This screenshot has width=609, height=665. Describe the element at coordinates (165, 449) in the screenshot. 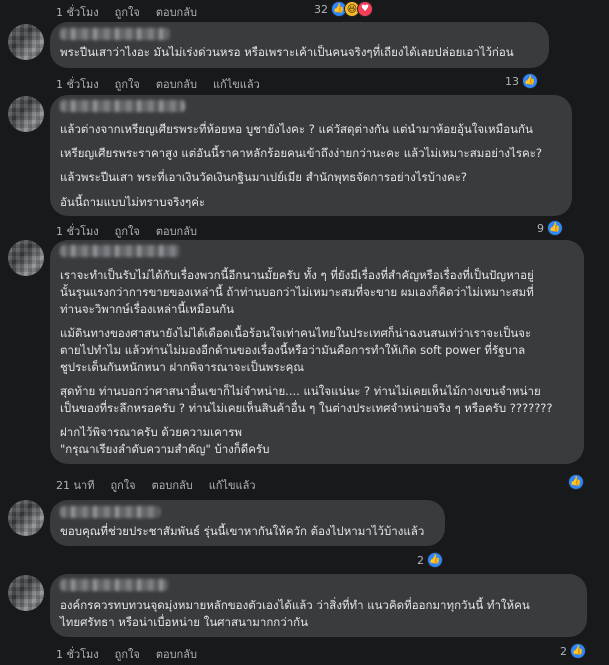

I see `comment-line: "กรุณาเรียงลำดับความสำคัญ" บ้างก็ดีครับ` at that location.